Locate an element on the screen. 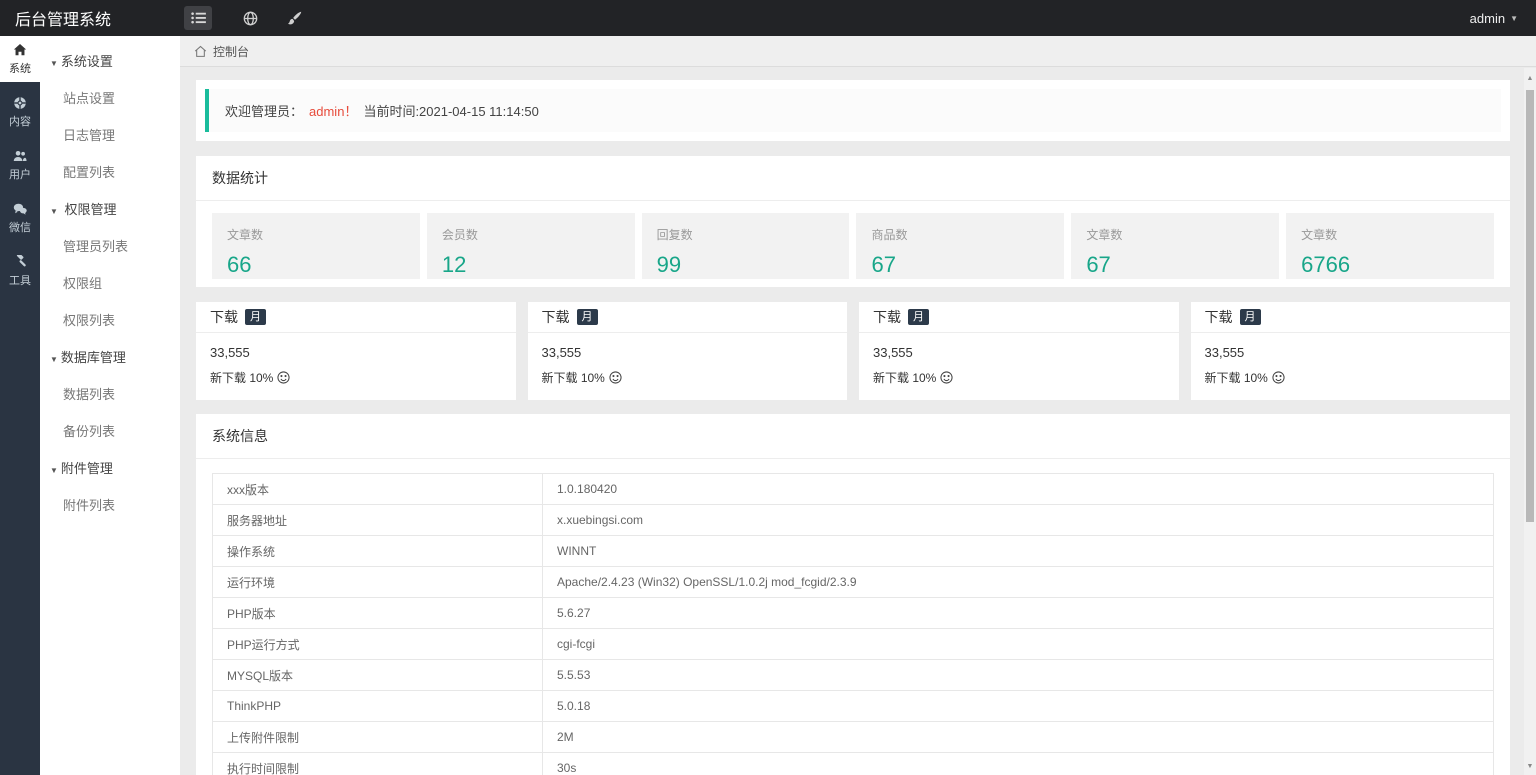 The image size is (1536, 775). globe-button is located at coordinates (250, 18).